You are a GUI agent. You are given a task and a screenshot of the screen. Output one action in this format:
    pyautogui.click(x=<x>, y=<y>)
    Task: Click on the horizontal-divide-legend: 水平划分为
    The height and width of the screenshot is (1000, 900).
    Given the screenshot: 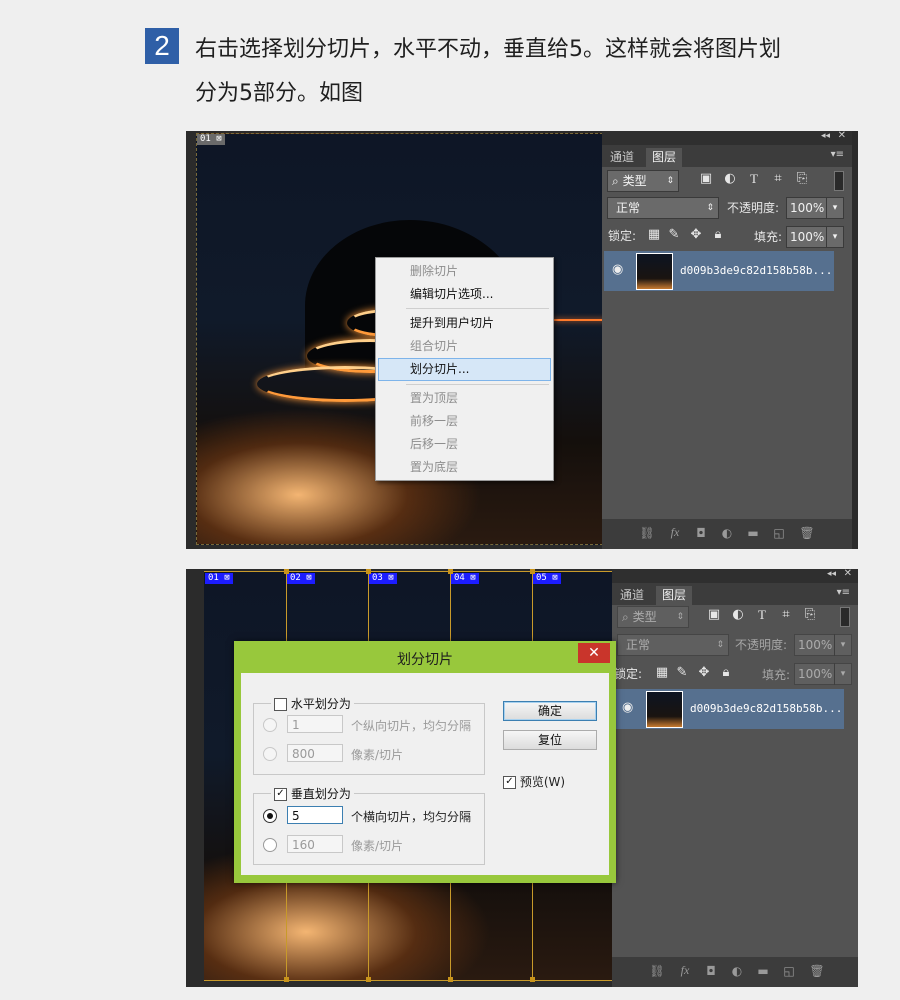 What is the action you would take?
    pyautogui.click(x=312, y=703)
    